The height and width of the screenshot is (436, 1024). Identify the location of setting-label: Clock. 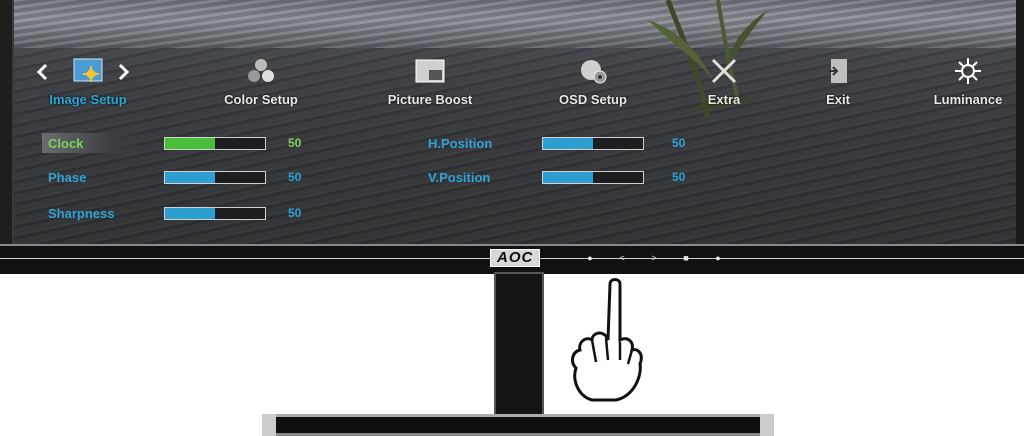
(66, 143).